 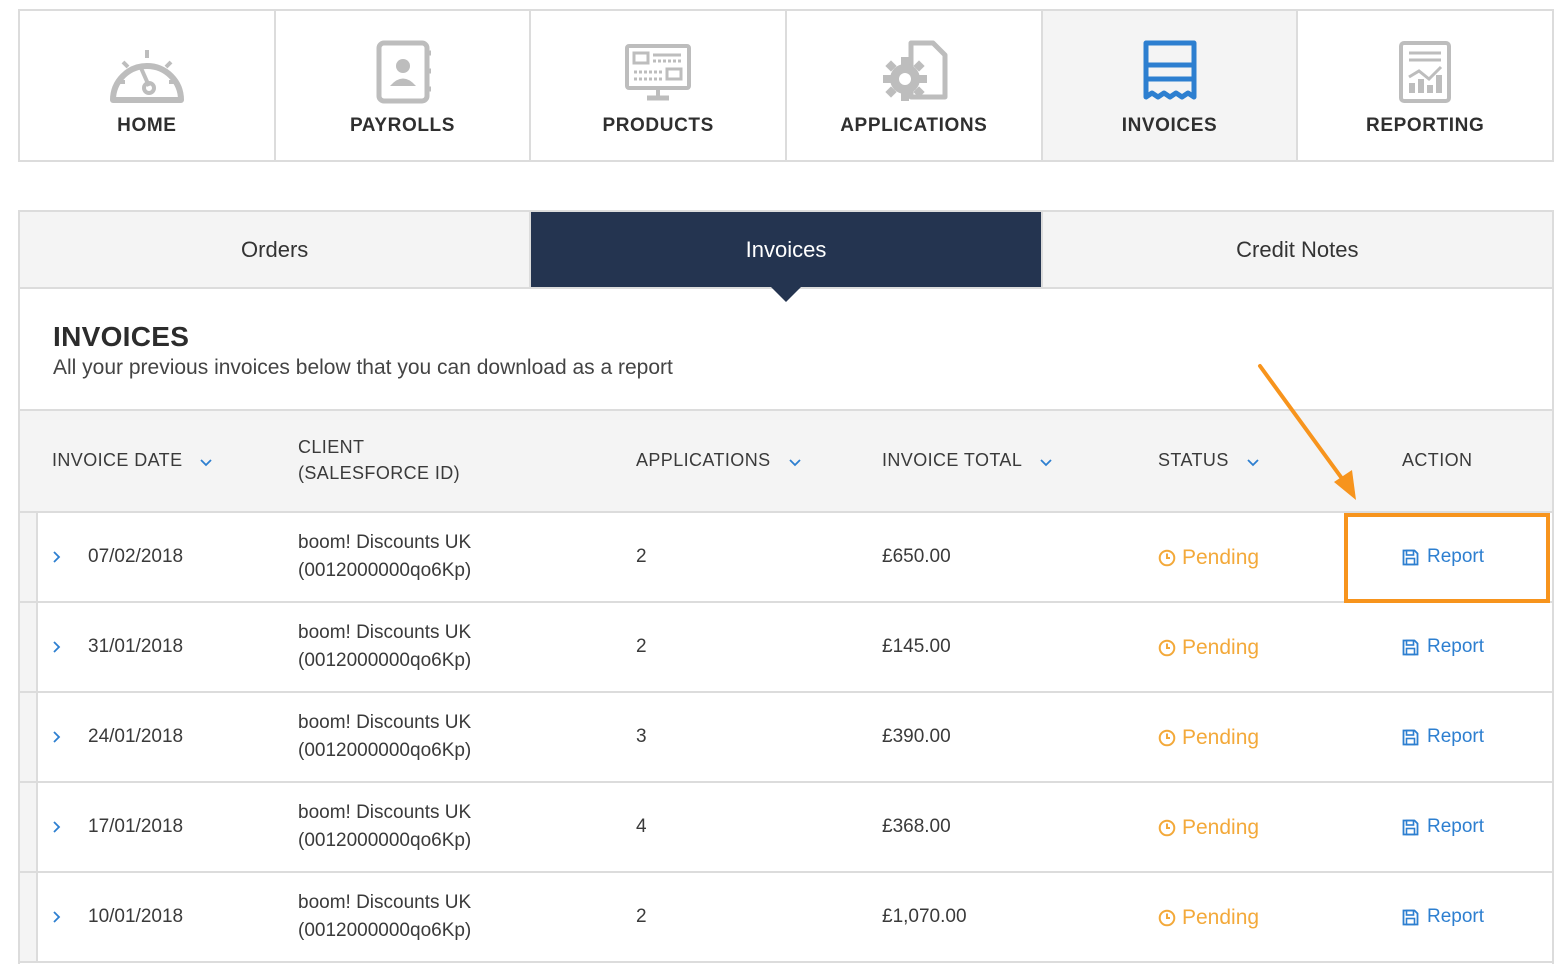 I want to click on nav-item-payrolls: PAYROLLS, so click(x=404, y=85).